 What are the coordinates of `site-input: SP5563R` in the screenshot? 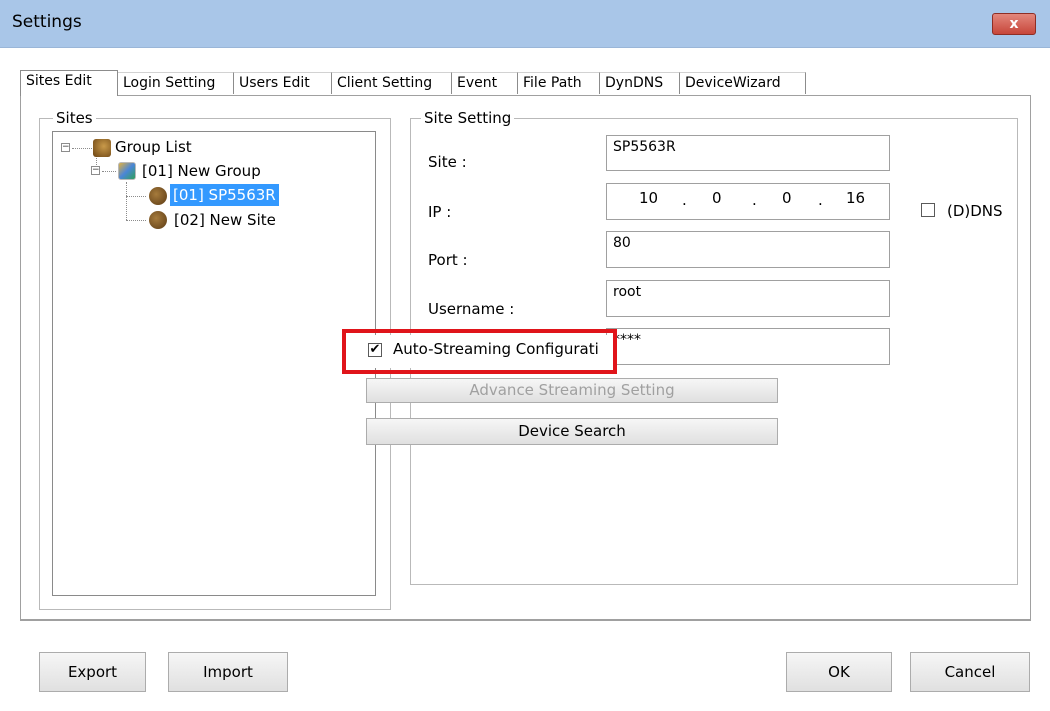 It's located at (748, 153).